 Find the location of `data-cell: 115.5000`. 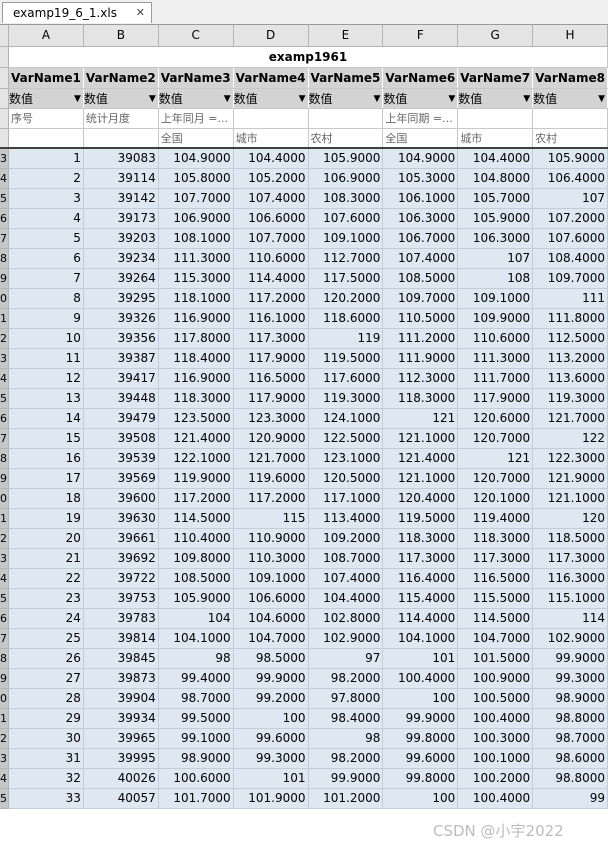

data-cell: 115.5000 is located at coordinates (495, 598).